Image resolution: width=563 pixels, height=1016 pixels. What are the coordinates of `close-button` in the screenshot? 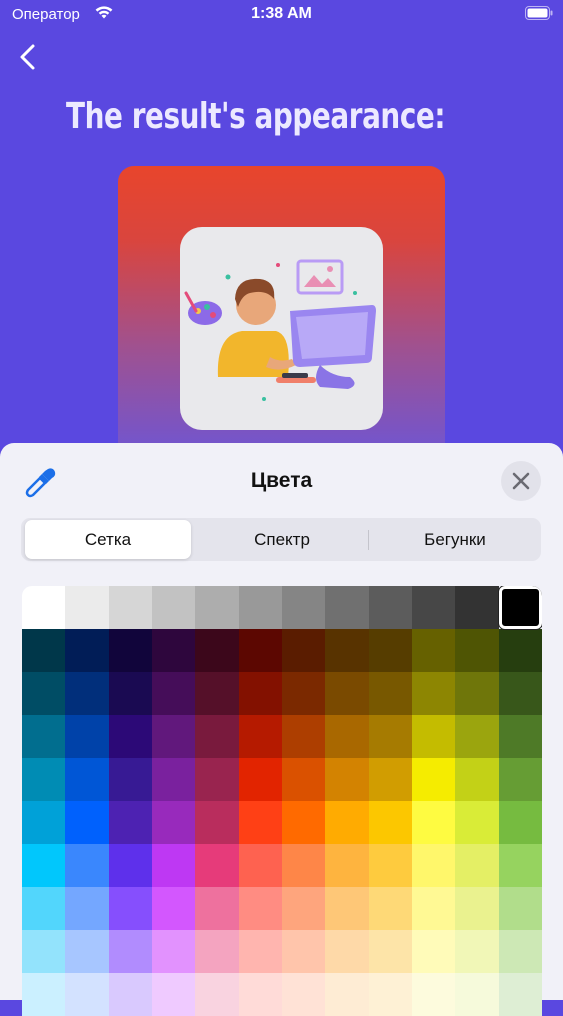 It's located at (521, 481).